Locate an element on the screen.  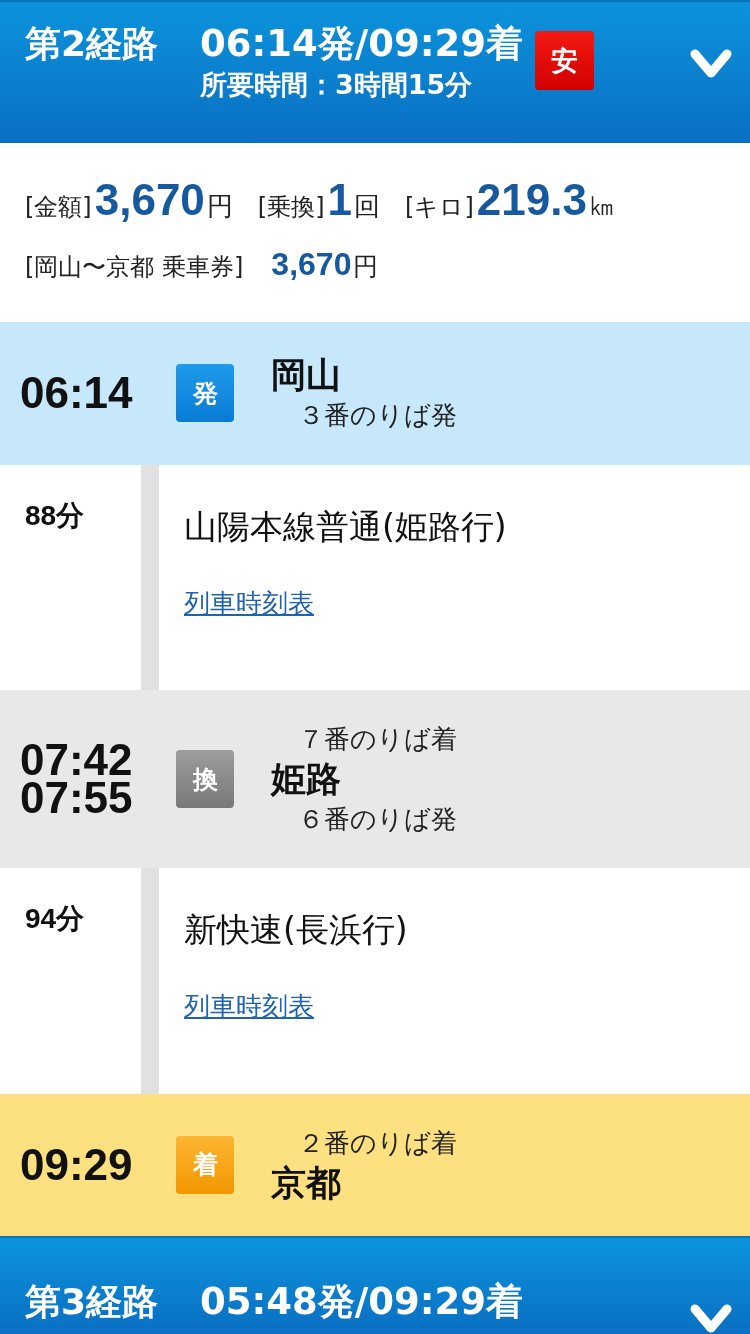
station-name: 京都 is located at coordinates (306, 1183).